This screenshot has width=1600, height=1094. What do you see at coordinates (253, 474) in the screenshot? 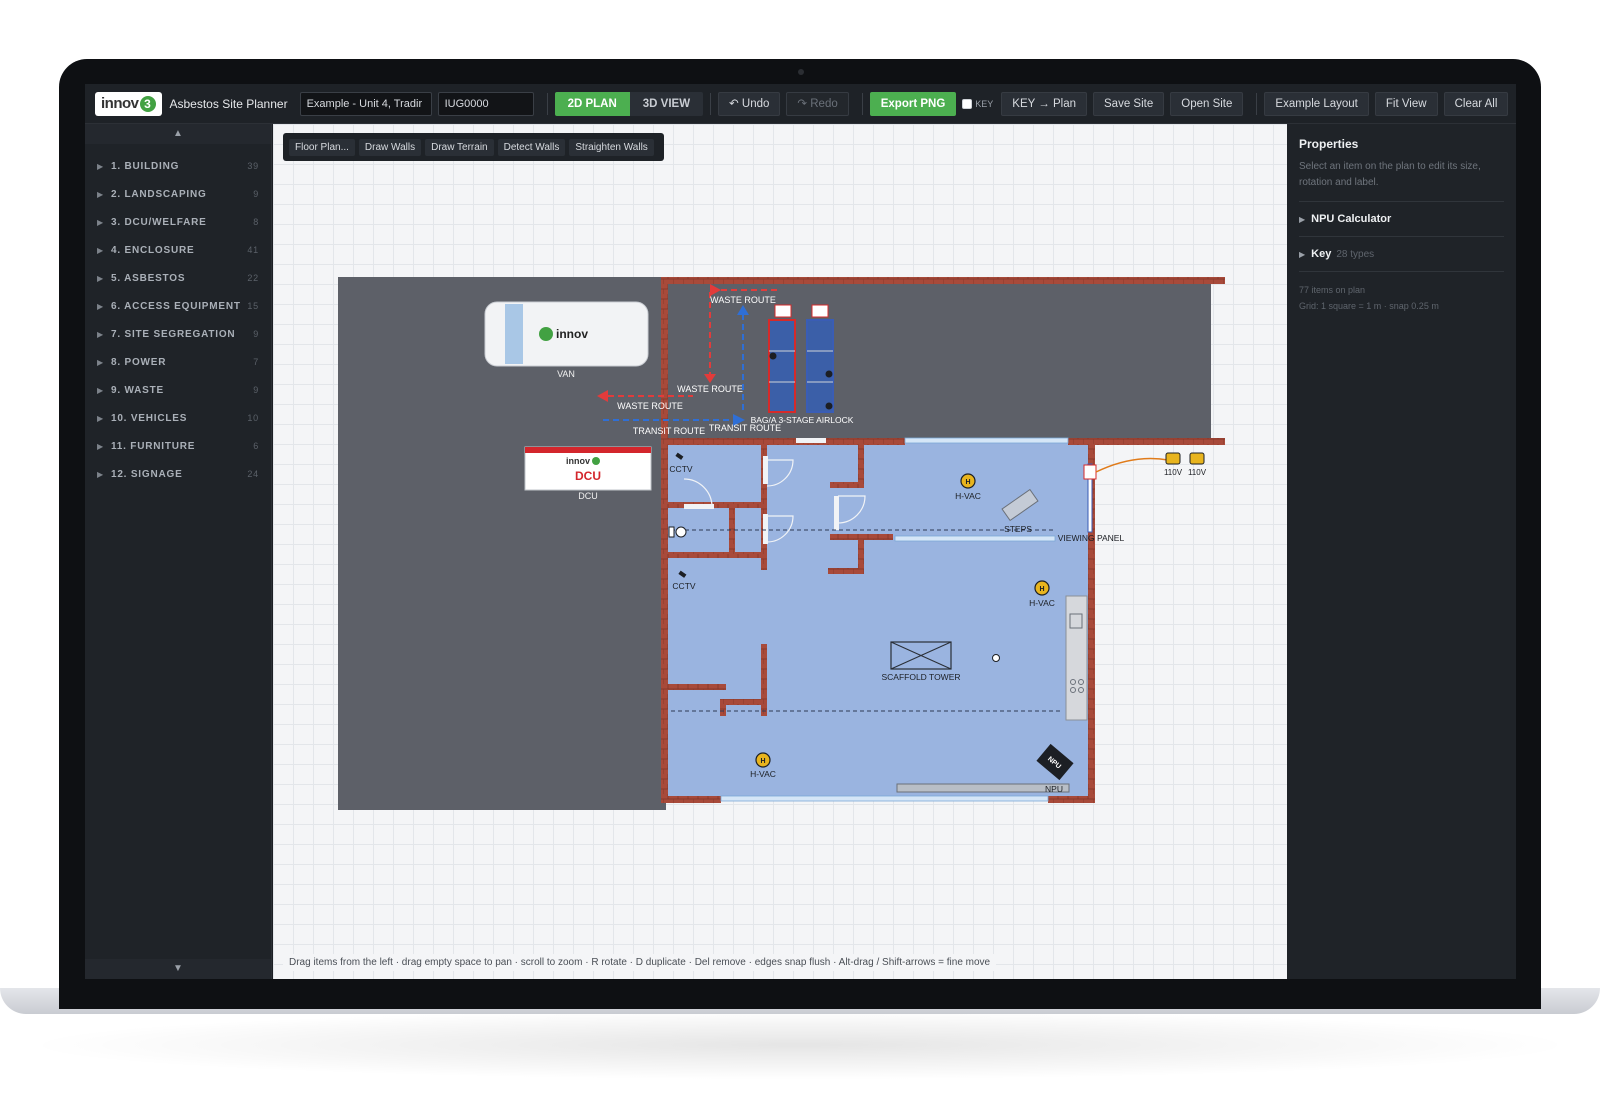
I see `category-count: 24` at bounding box center [253, 474].